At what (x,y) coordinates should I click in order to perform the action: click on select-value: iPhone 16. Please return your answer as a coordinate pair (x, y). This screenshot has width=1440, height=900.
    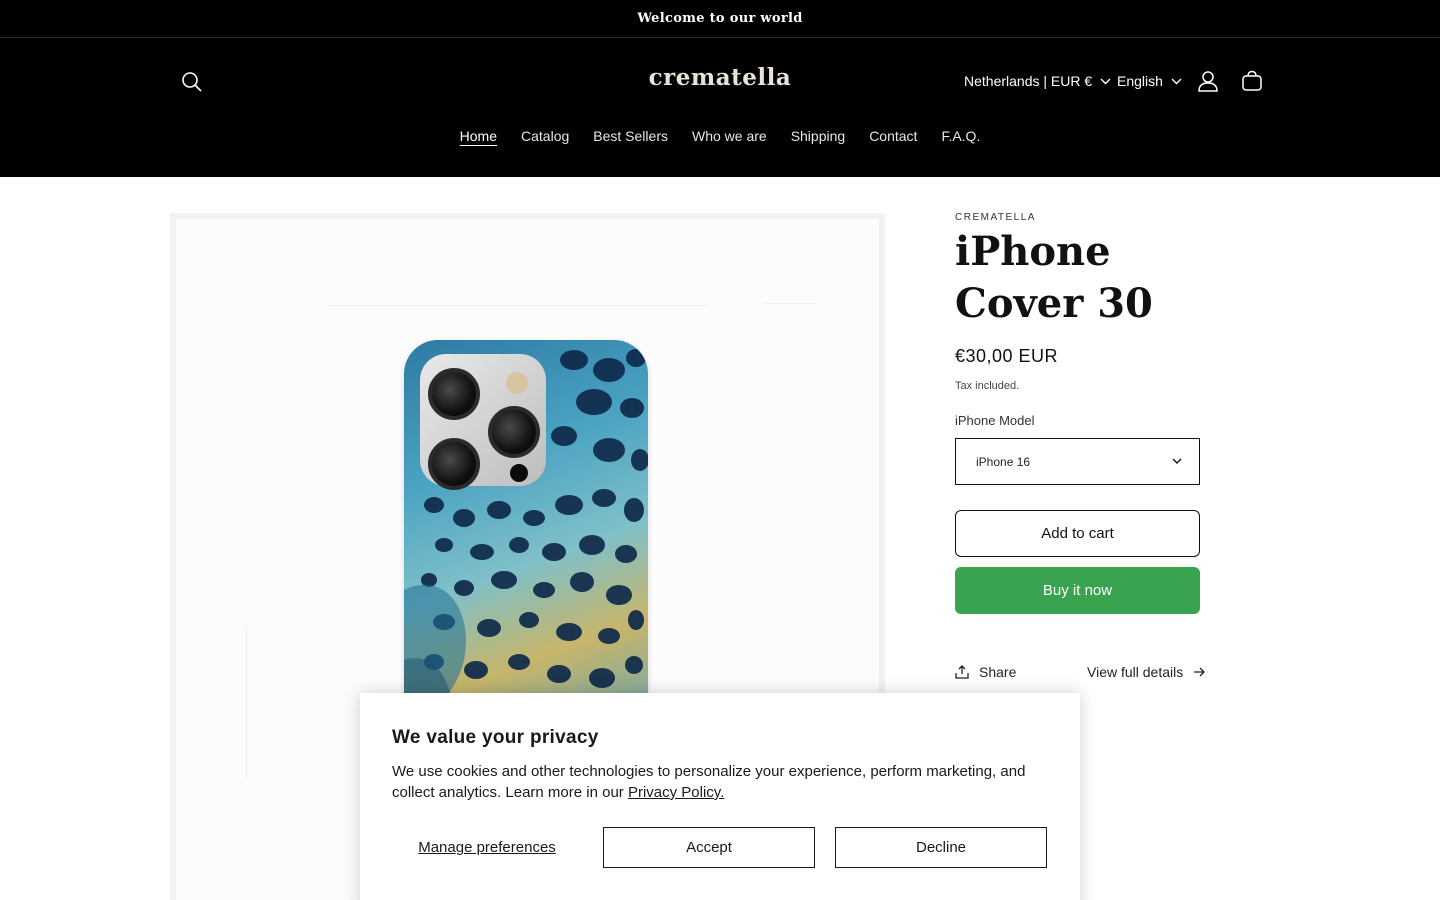
    Looking at the image, I should click on (1003, 461).